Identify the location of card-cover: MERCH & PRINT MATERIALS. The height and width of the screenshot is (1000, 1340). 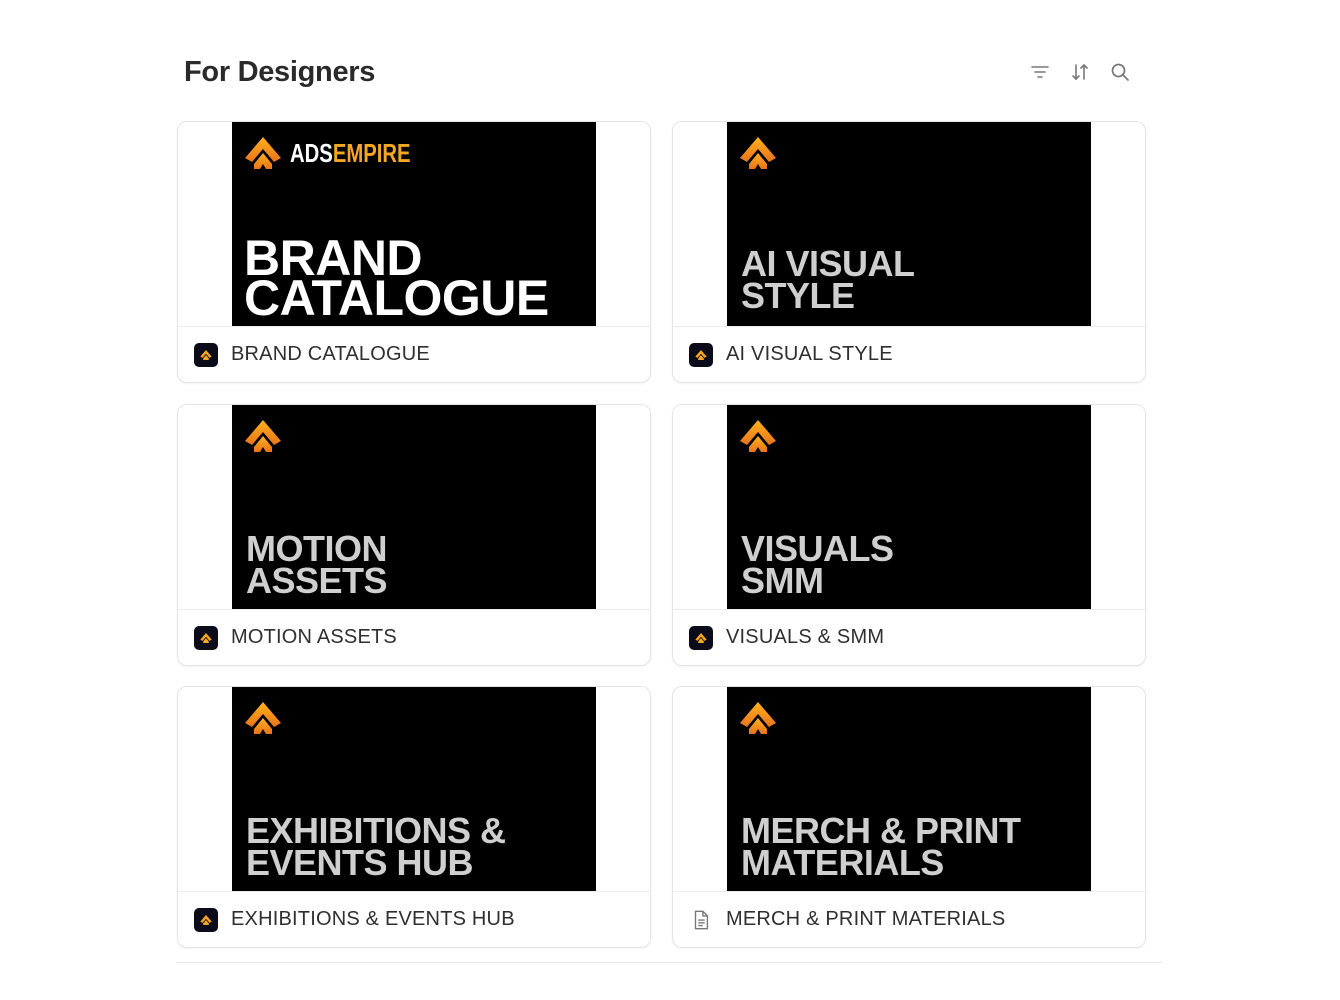
(909, 789).